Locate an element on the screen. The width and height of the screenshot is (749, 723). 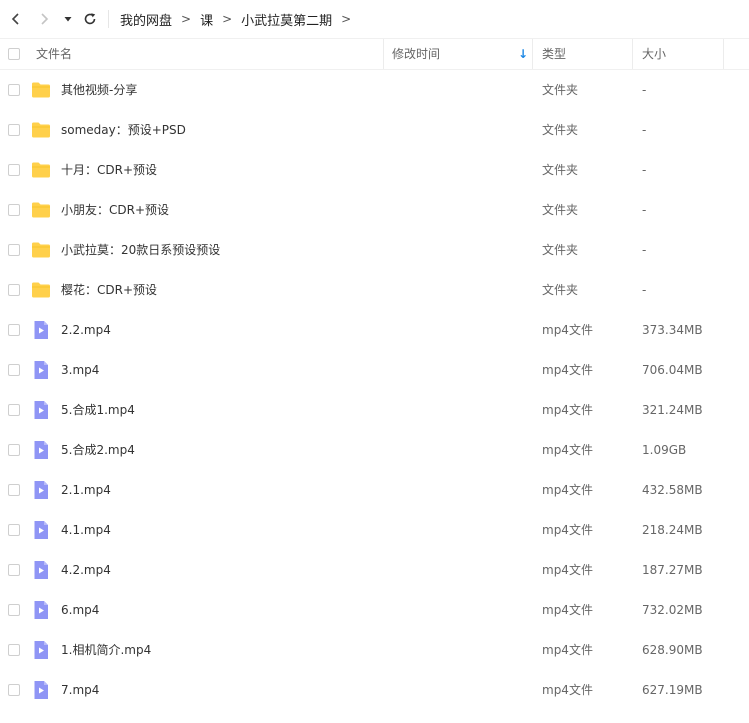
select-all-checkbox is located at coordinates (14, 54).